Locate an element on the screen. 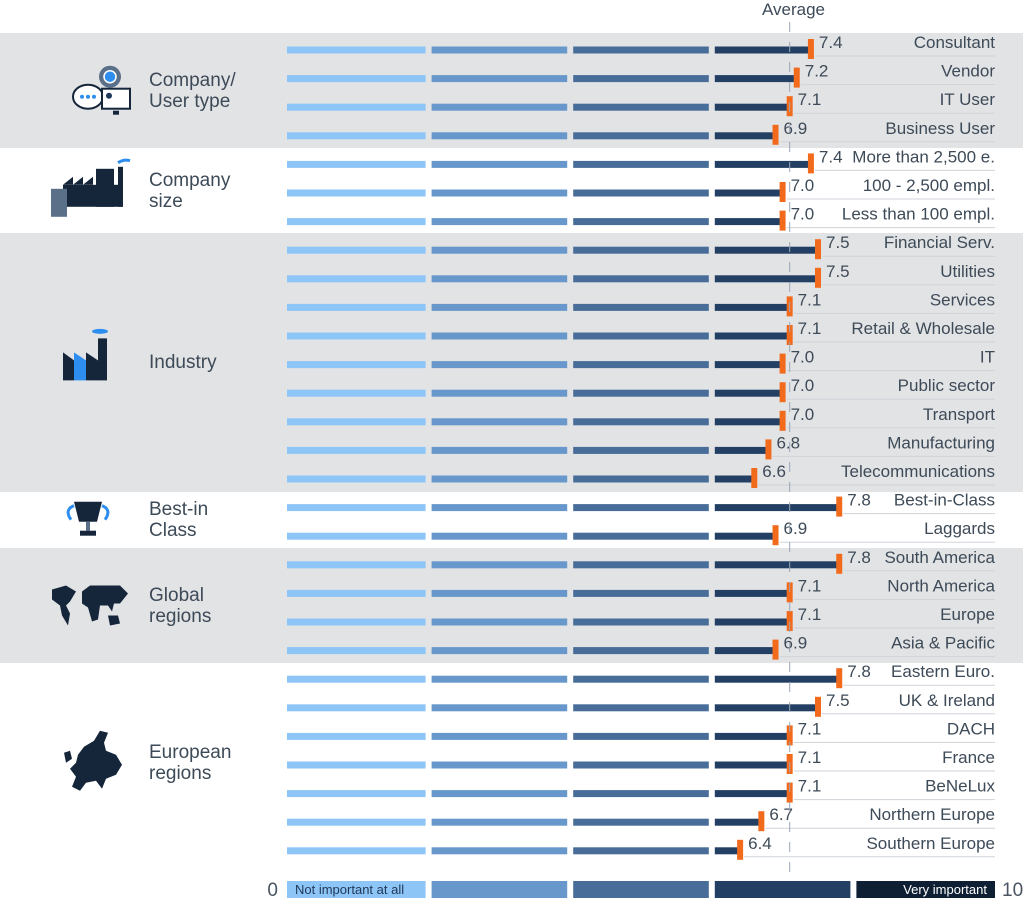  category-label: Consultant is located at coordinates (955, 42).